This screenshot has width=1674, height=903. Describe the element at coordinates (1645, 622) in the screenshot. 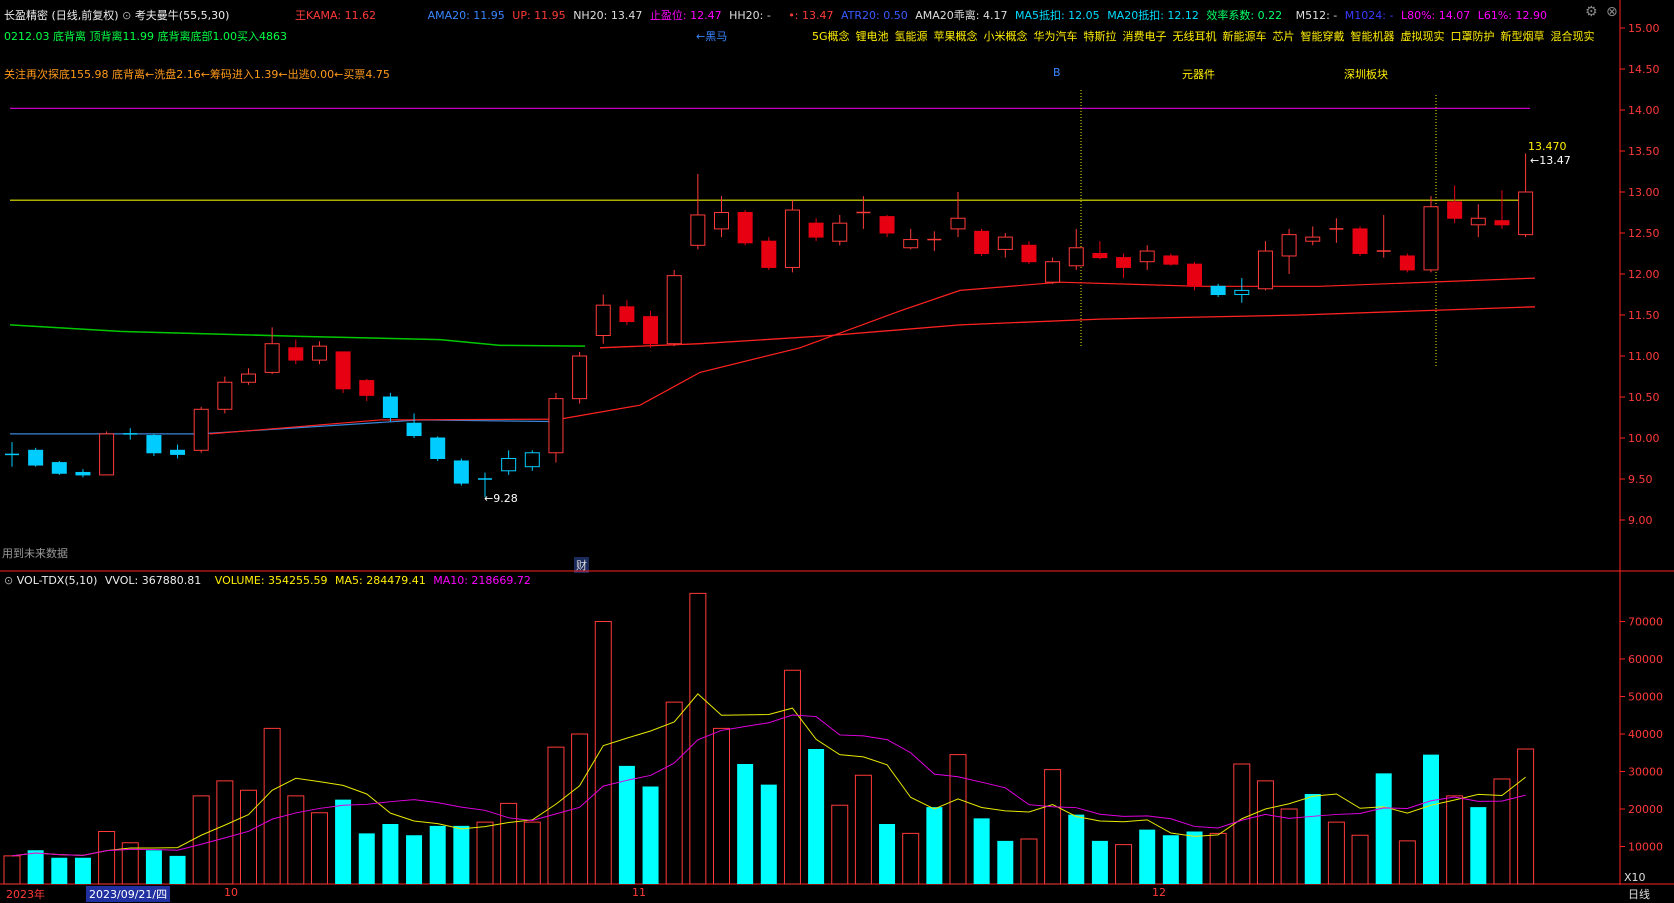

I see `vol-tick-label: 70000` at that location.